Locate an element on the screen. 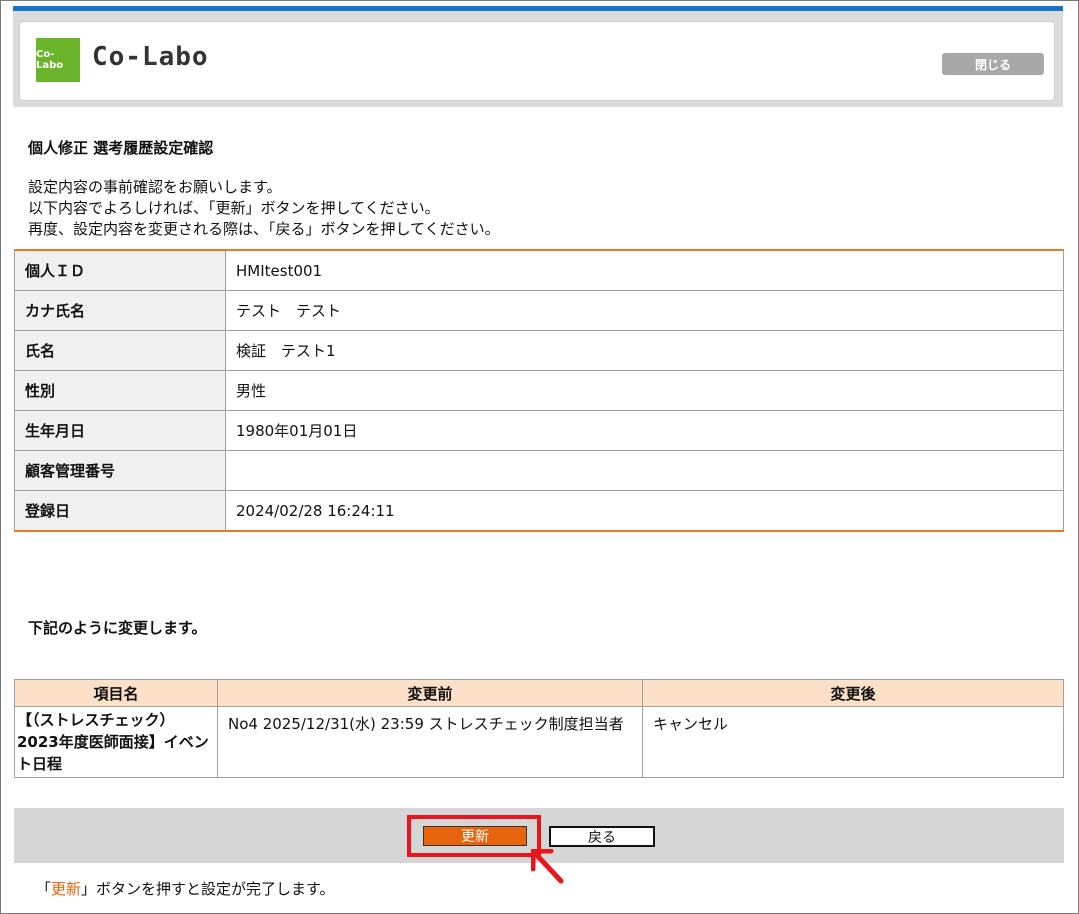 The width and height of the screenshot is (1079, 914). info-value: HMItest001 is located at coordinates (644, 270).